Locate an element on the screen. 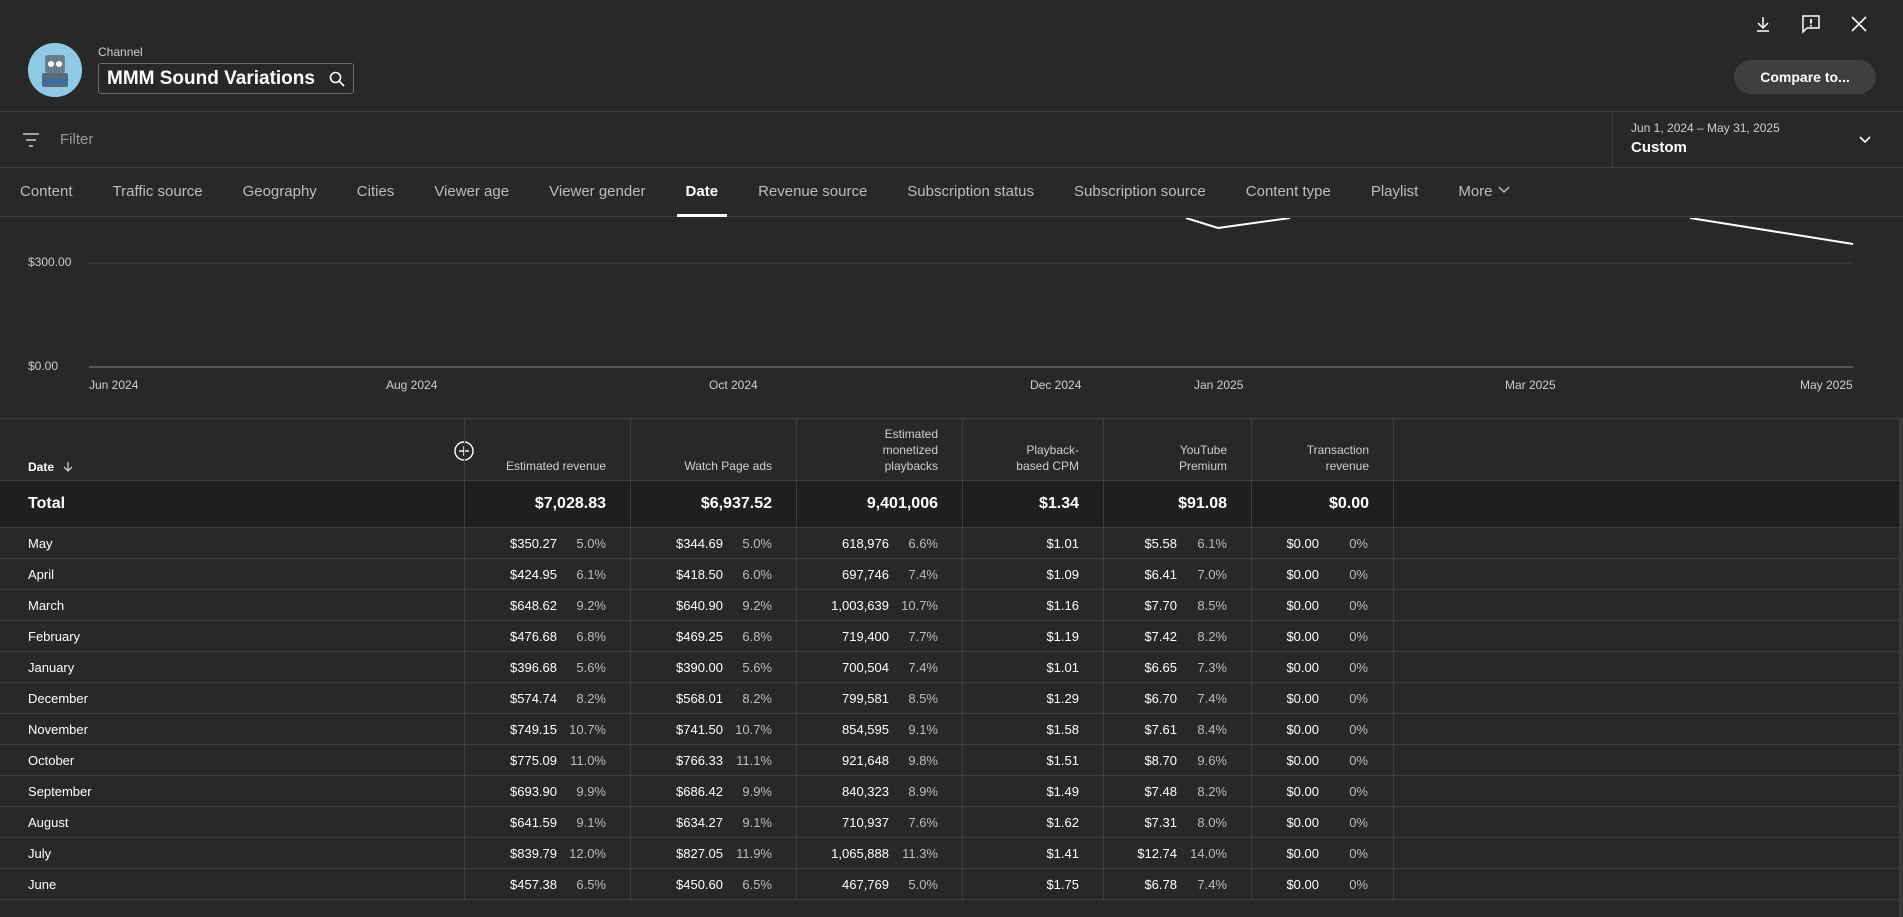 This screenshot has width=1903, height=917. filter-bar: Filter Jun 1, 2024 – May 31, 2025 Custom is located at coordinates (951, 140).